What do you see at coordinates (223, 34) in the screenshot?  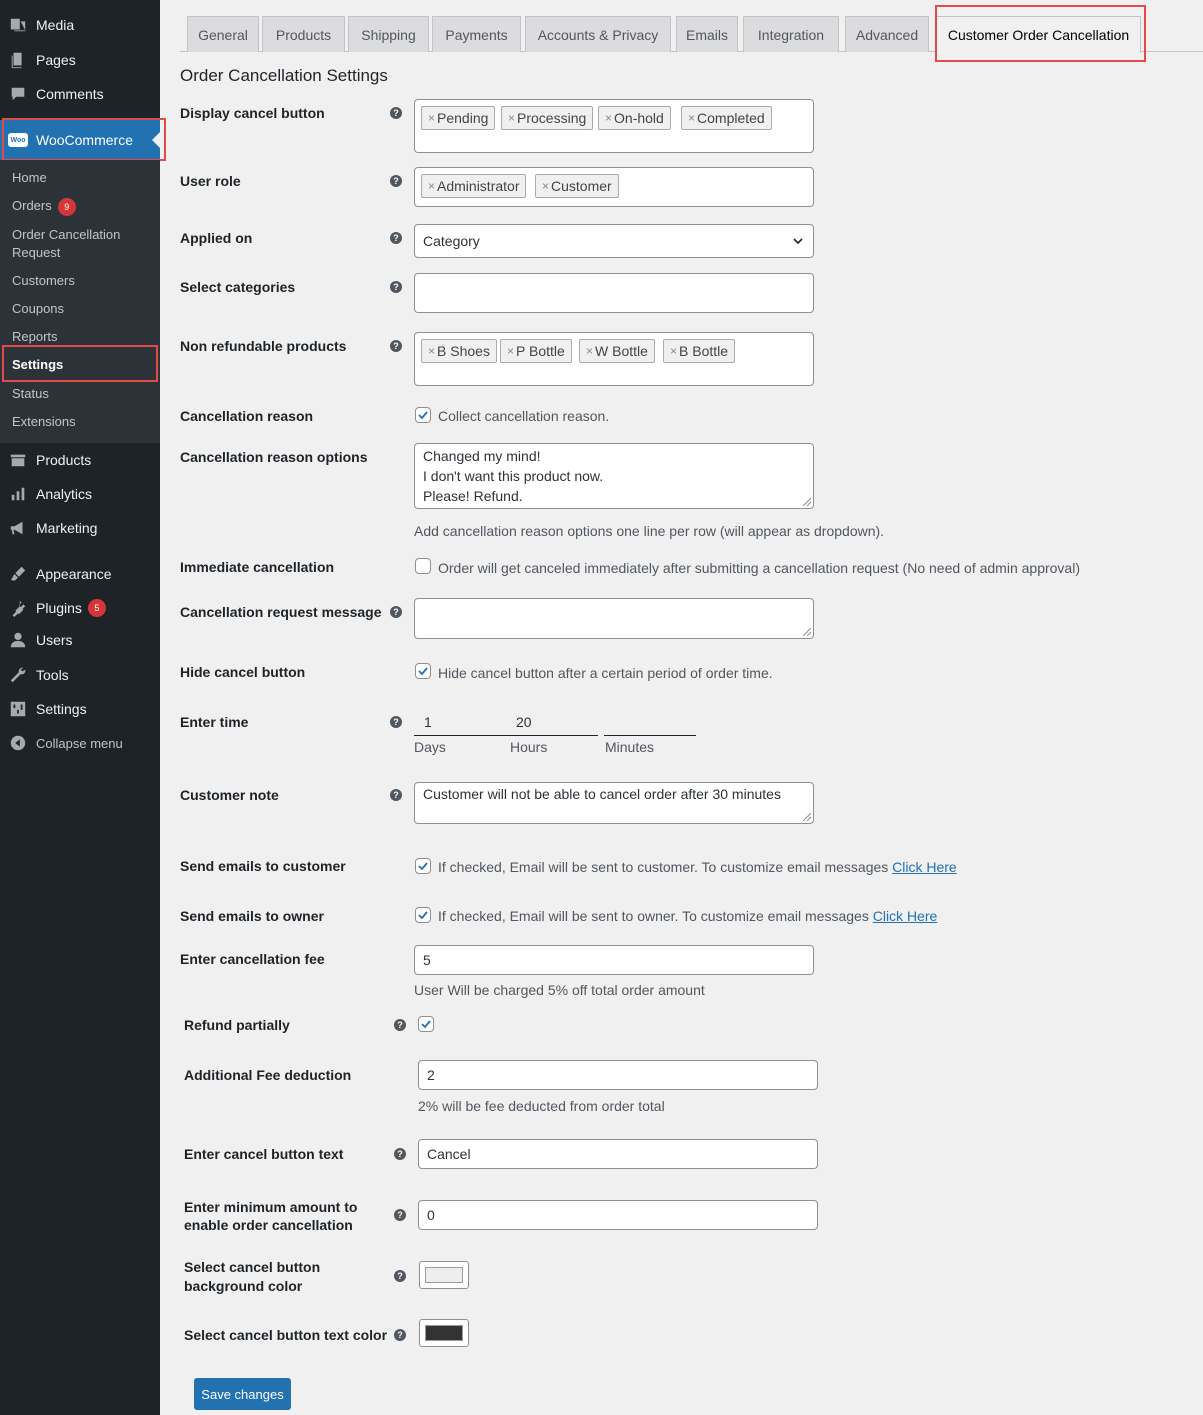 I see `tab-general: General` at bounding box center [223, 34].